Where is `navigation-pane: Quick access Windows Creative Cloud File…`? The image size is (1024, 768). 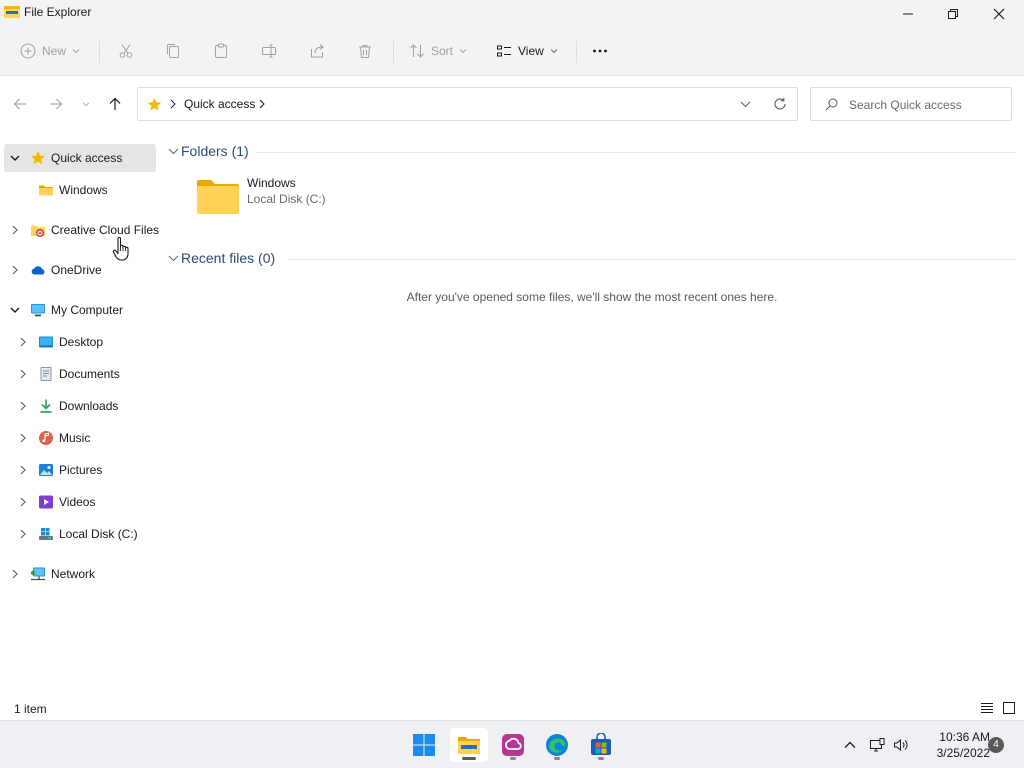 navigation-pane: Quick access Windows Creative Cloud File… is located at coordinates (80, 414).